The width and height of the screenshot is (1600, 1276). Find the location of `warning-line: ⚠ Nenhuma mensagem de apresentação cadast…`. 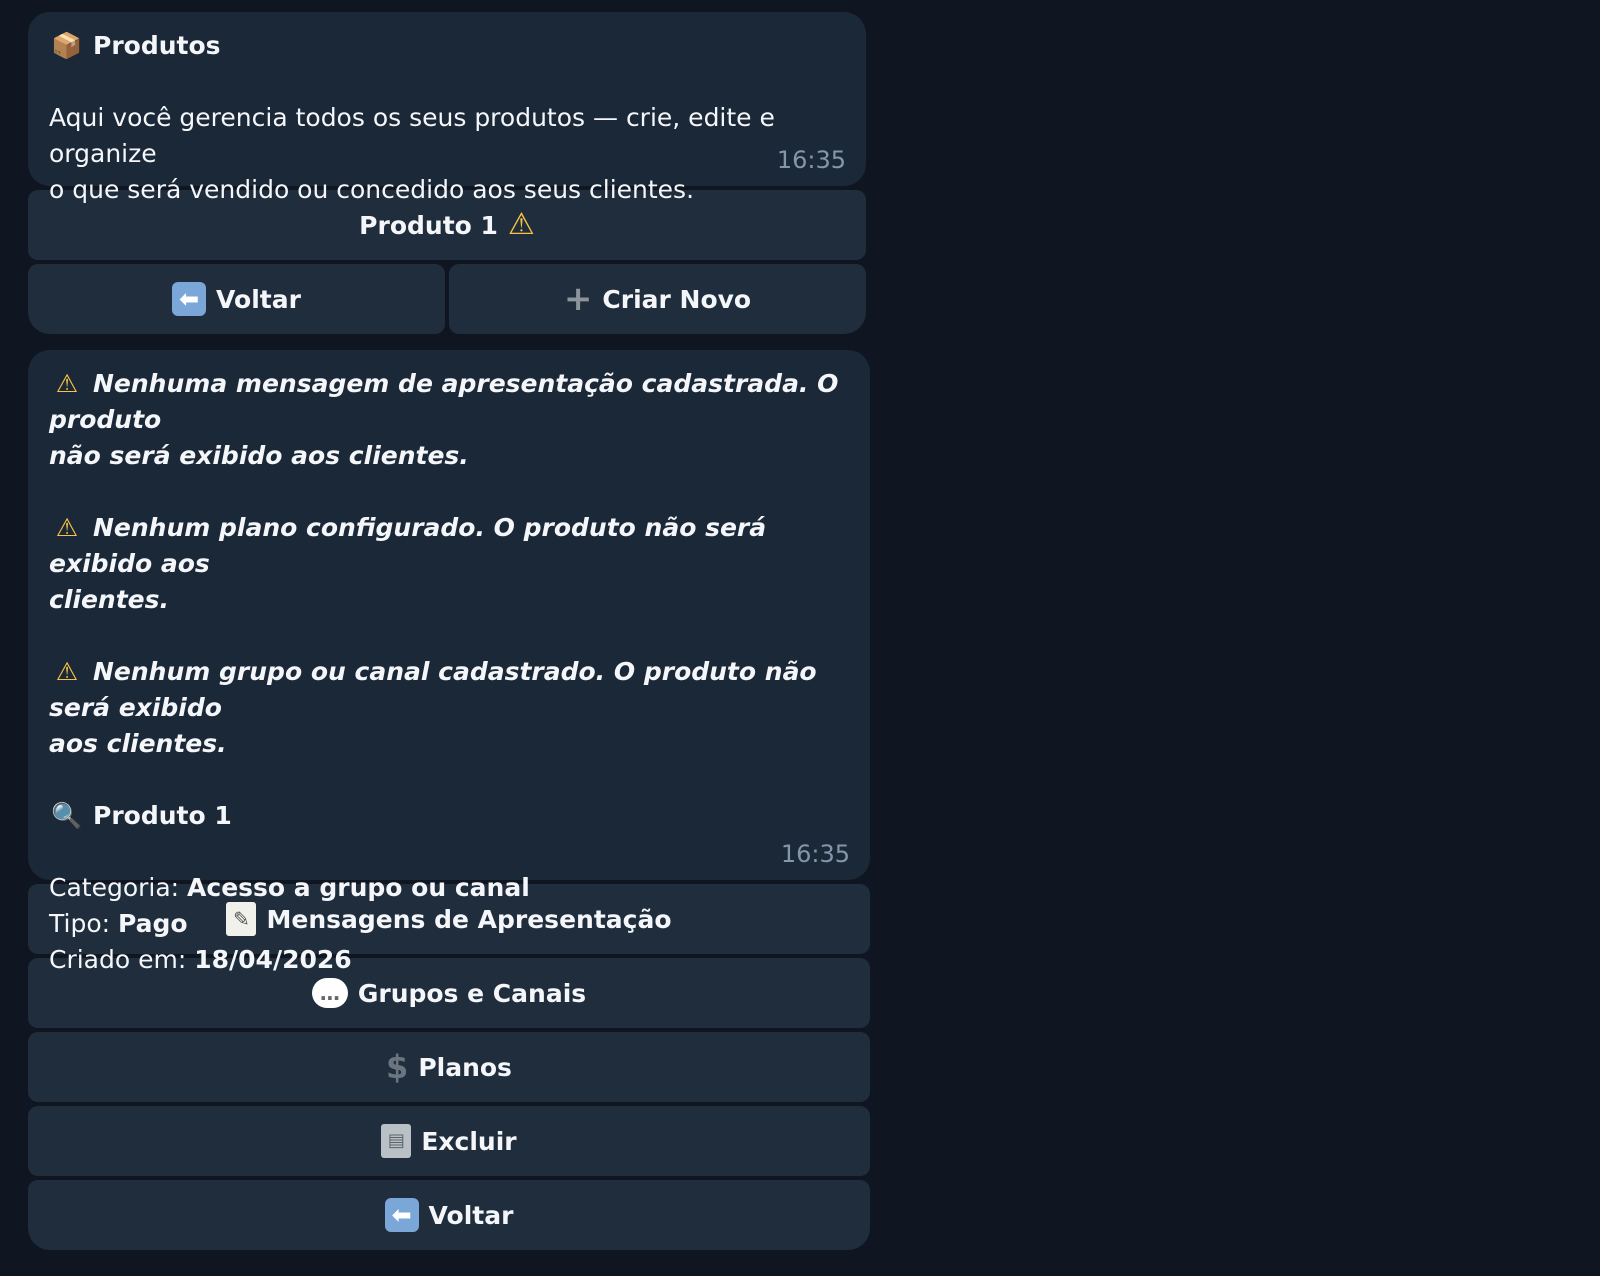

warning-line: ⚠ Nenhuma mensagem de apresentação cadast… is located at coordinates (449, 402).